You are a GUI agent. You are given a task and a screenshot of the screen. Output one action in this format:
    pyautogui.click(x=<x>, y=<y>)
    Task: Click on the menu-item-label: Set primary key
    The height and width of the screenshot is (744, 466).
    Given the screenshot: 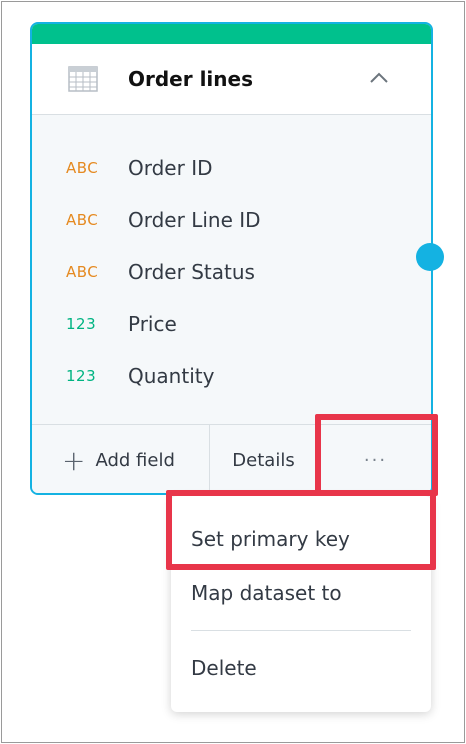 What is the action you would take?
    pyautogui.click(x=270, y=539)
    